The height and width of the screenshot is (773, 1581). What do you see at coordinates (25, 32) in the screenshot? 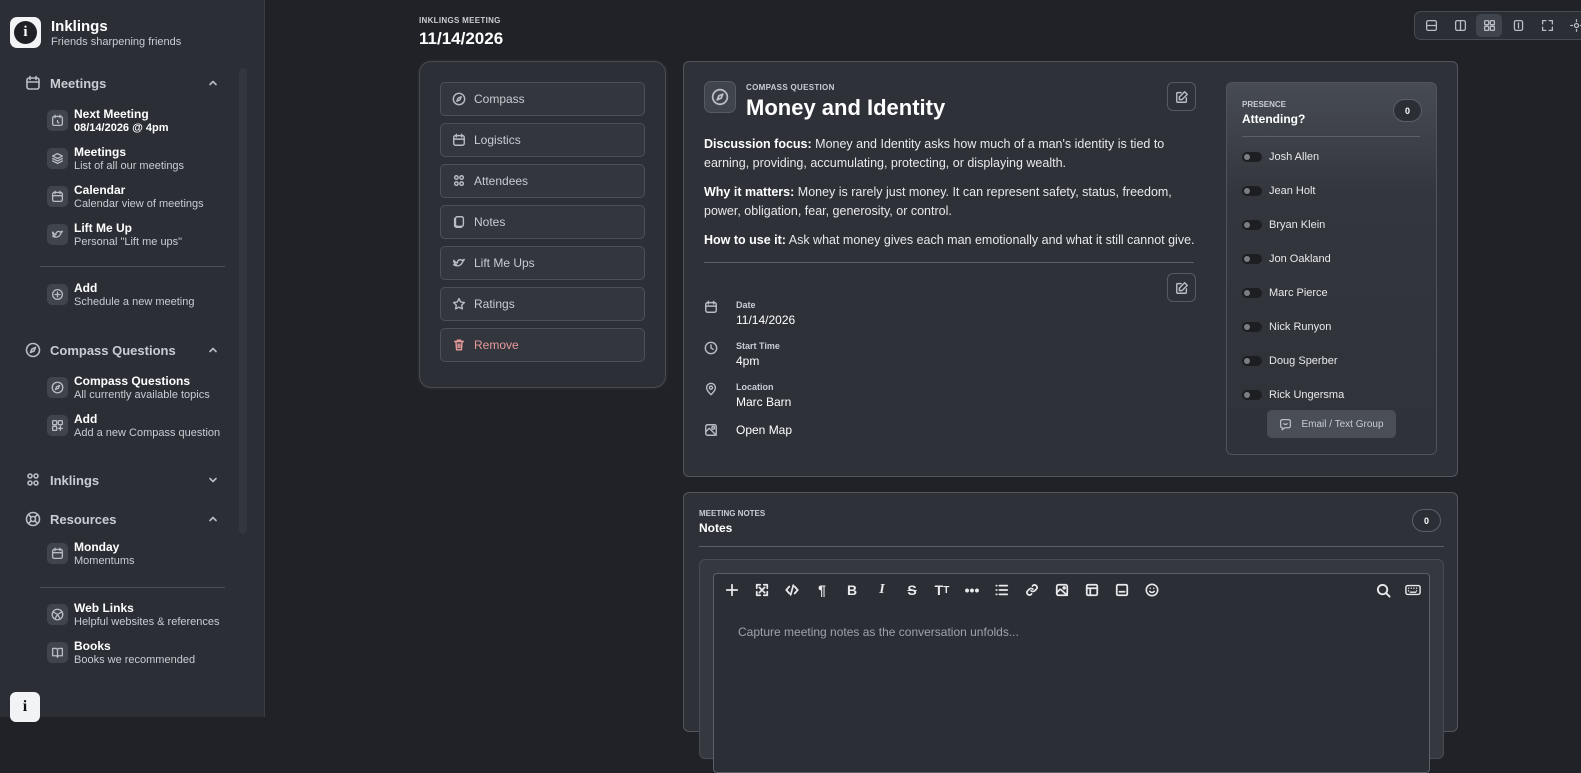
I see `info-icon: i` at bounding box center [25, 32].